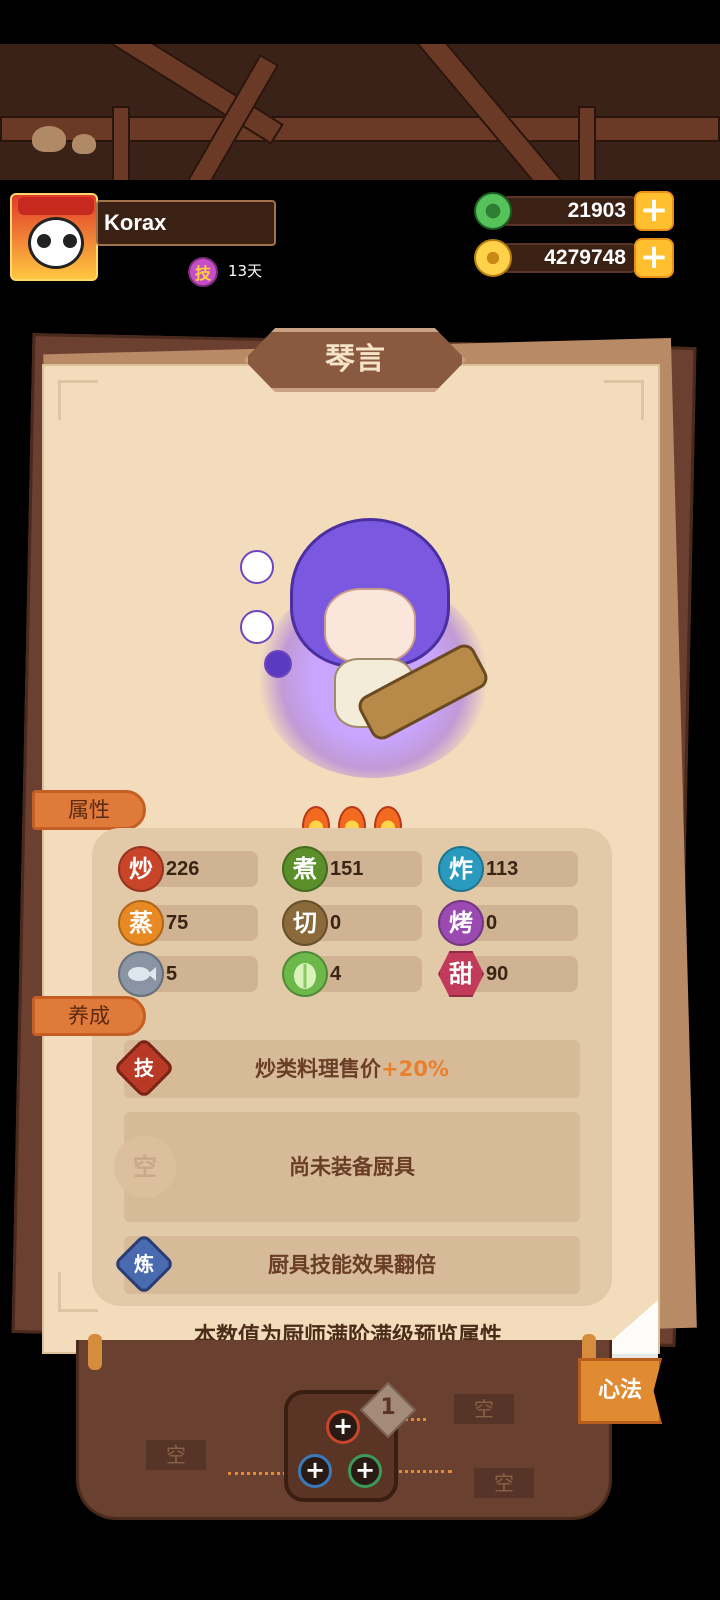 Image resolution: width=720 pixels, height=1600 pixels. What do you see at coordinates (654, 258) in the screenshot?
I see `add-coin-button: +` at bounding box center [654, 258].